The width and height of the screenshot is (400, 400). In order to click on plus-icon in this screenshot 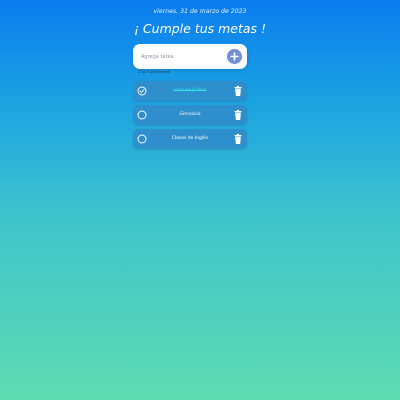, I will do `click(234, 56)`.